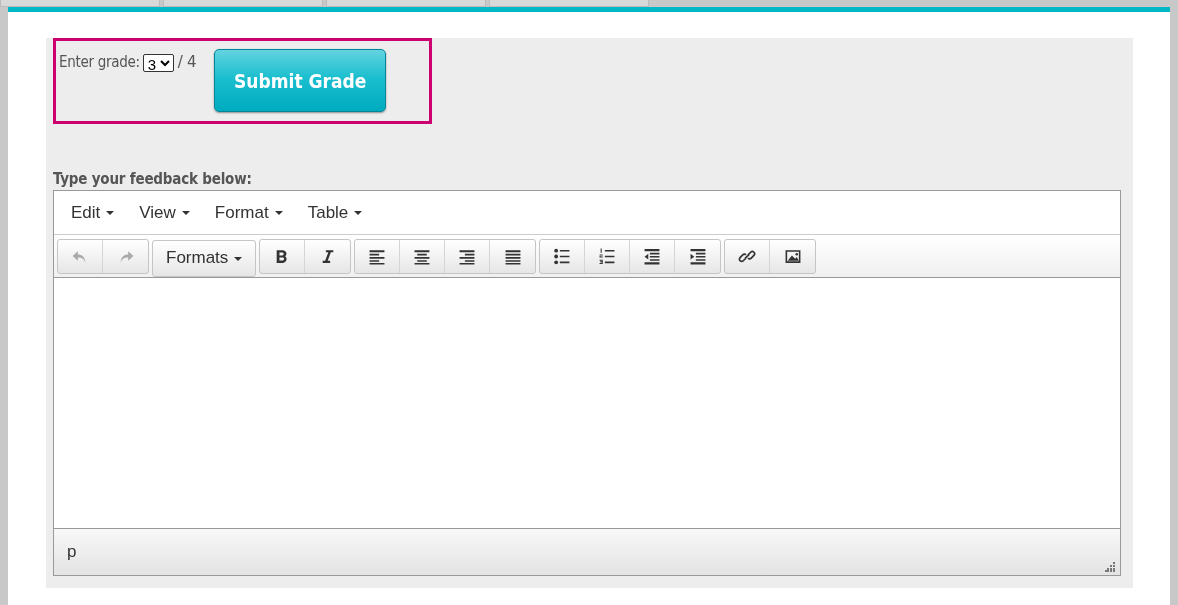 The height and width of the screenshot is (605, 1178). What do you see at coordinates (335, 212) in the screenshot?
I see `menu-item: Table` at bounding box center [335, 212].